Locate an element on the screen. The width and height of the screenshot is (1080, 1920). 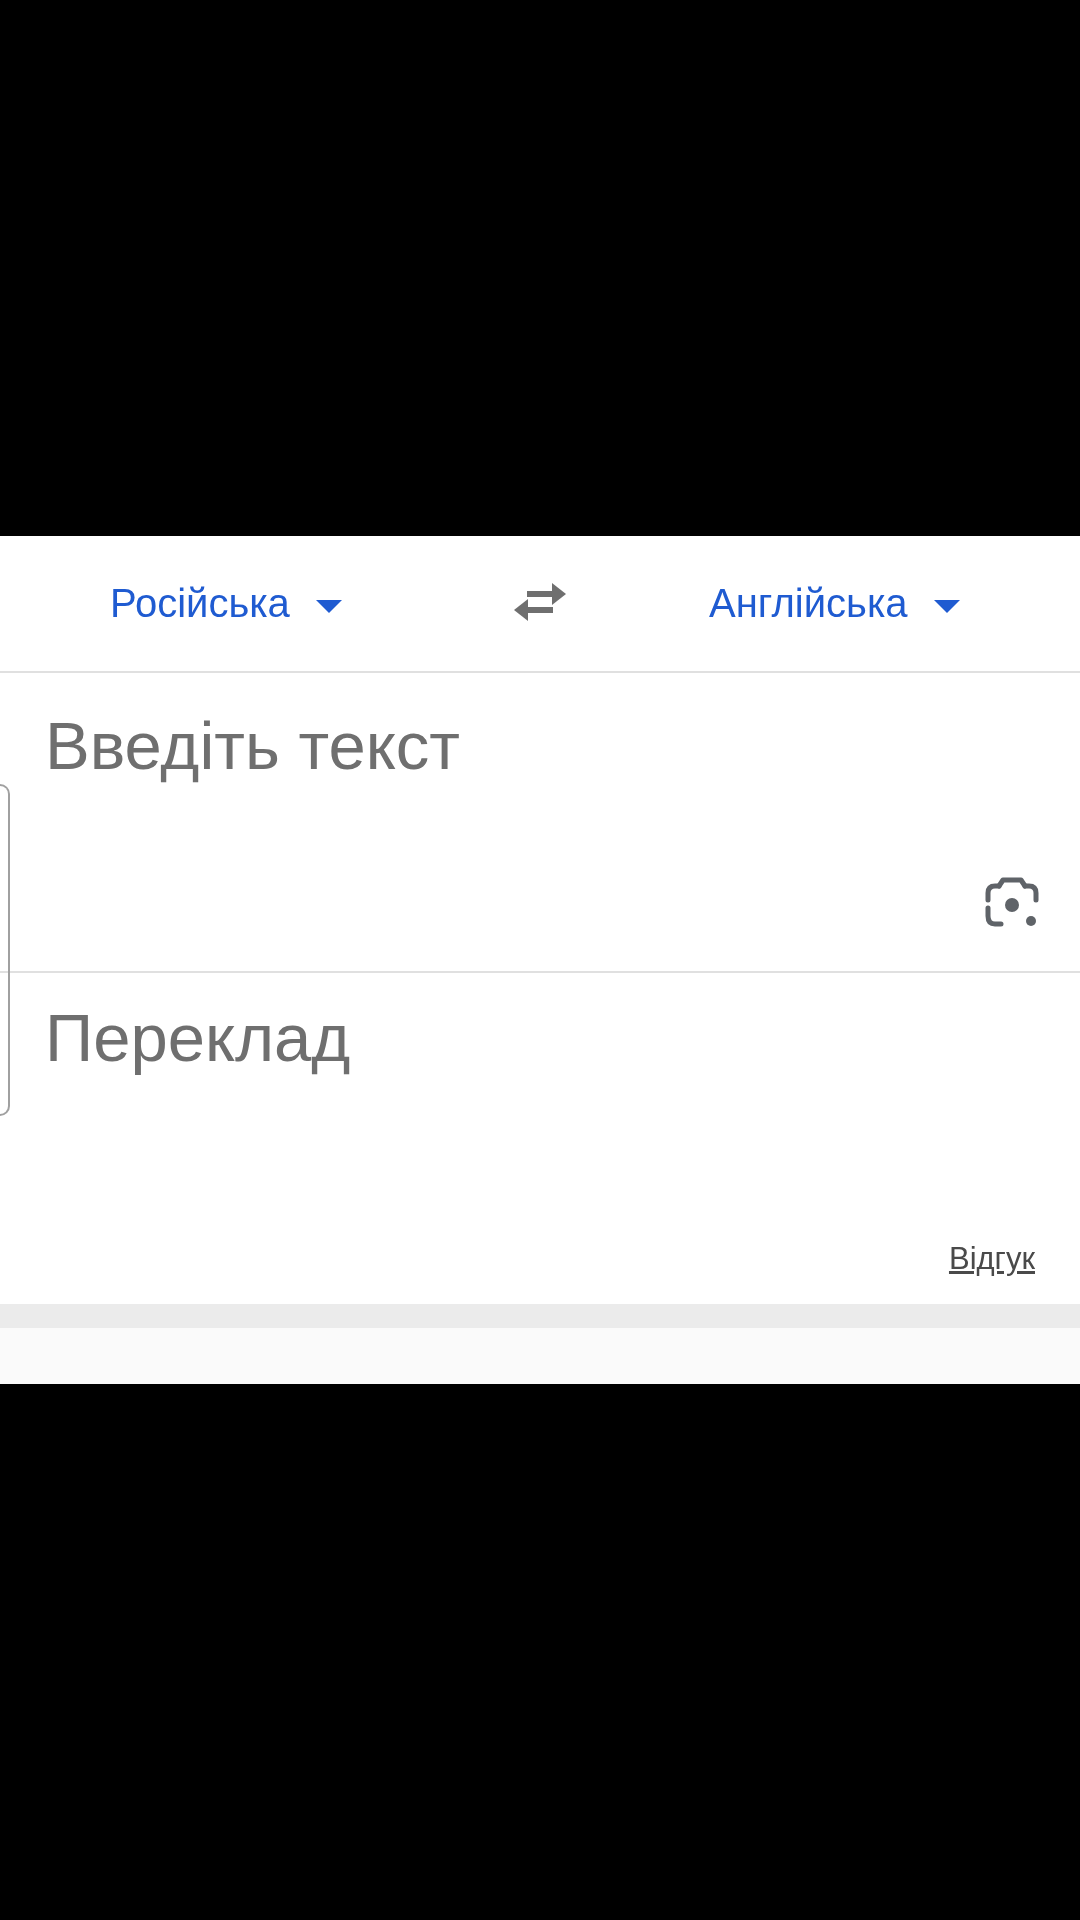
swap-icon is located at coordinates (540, 601).